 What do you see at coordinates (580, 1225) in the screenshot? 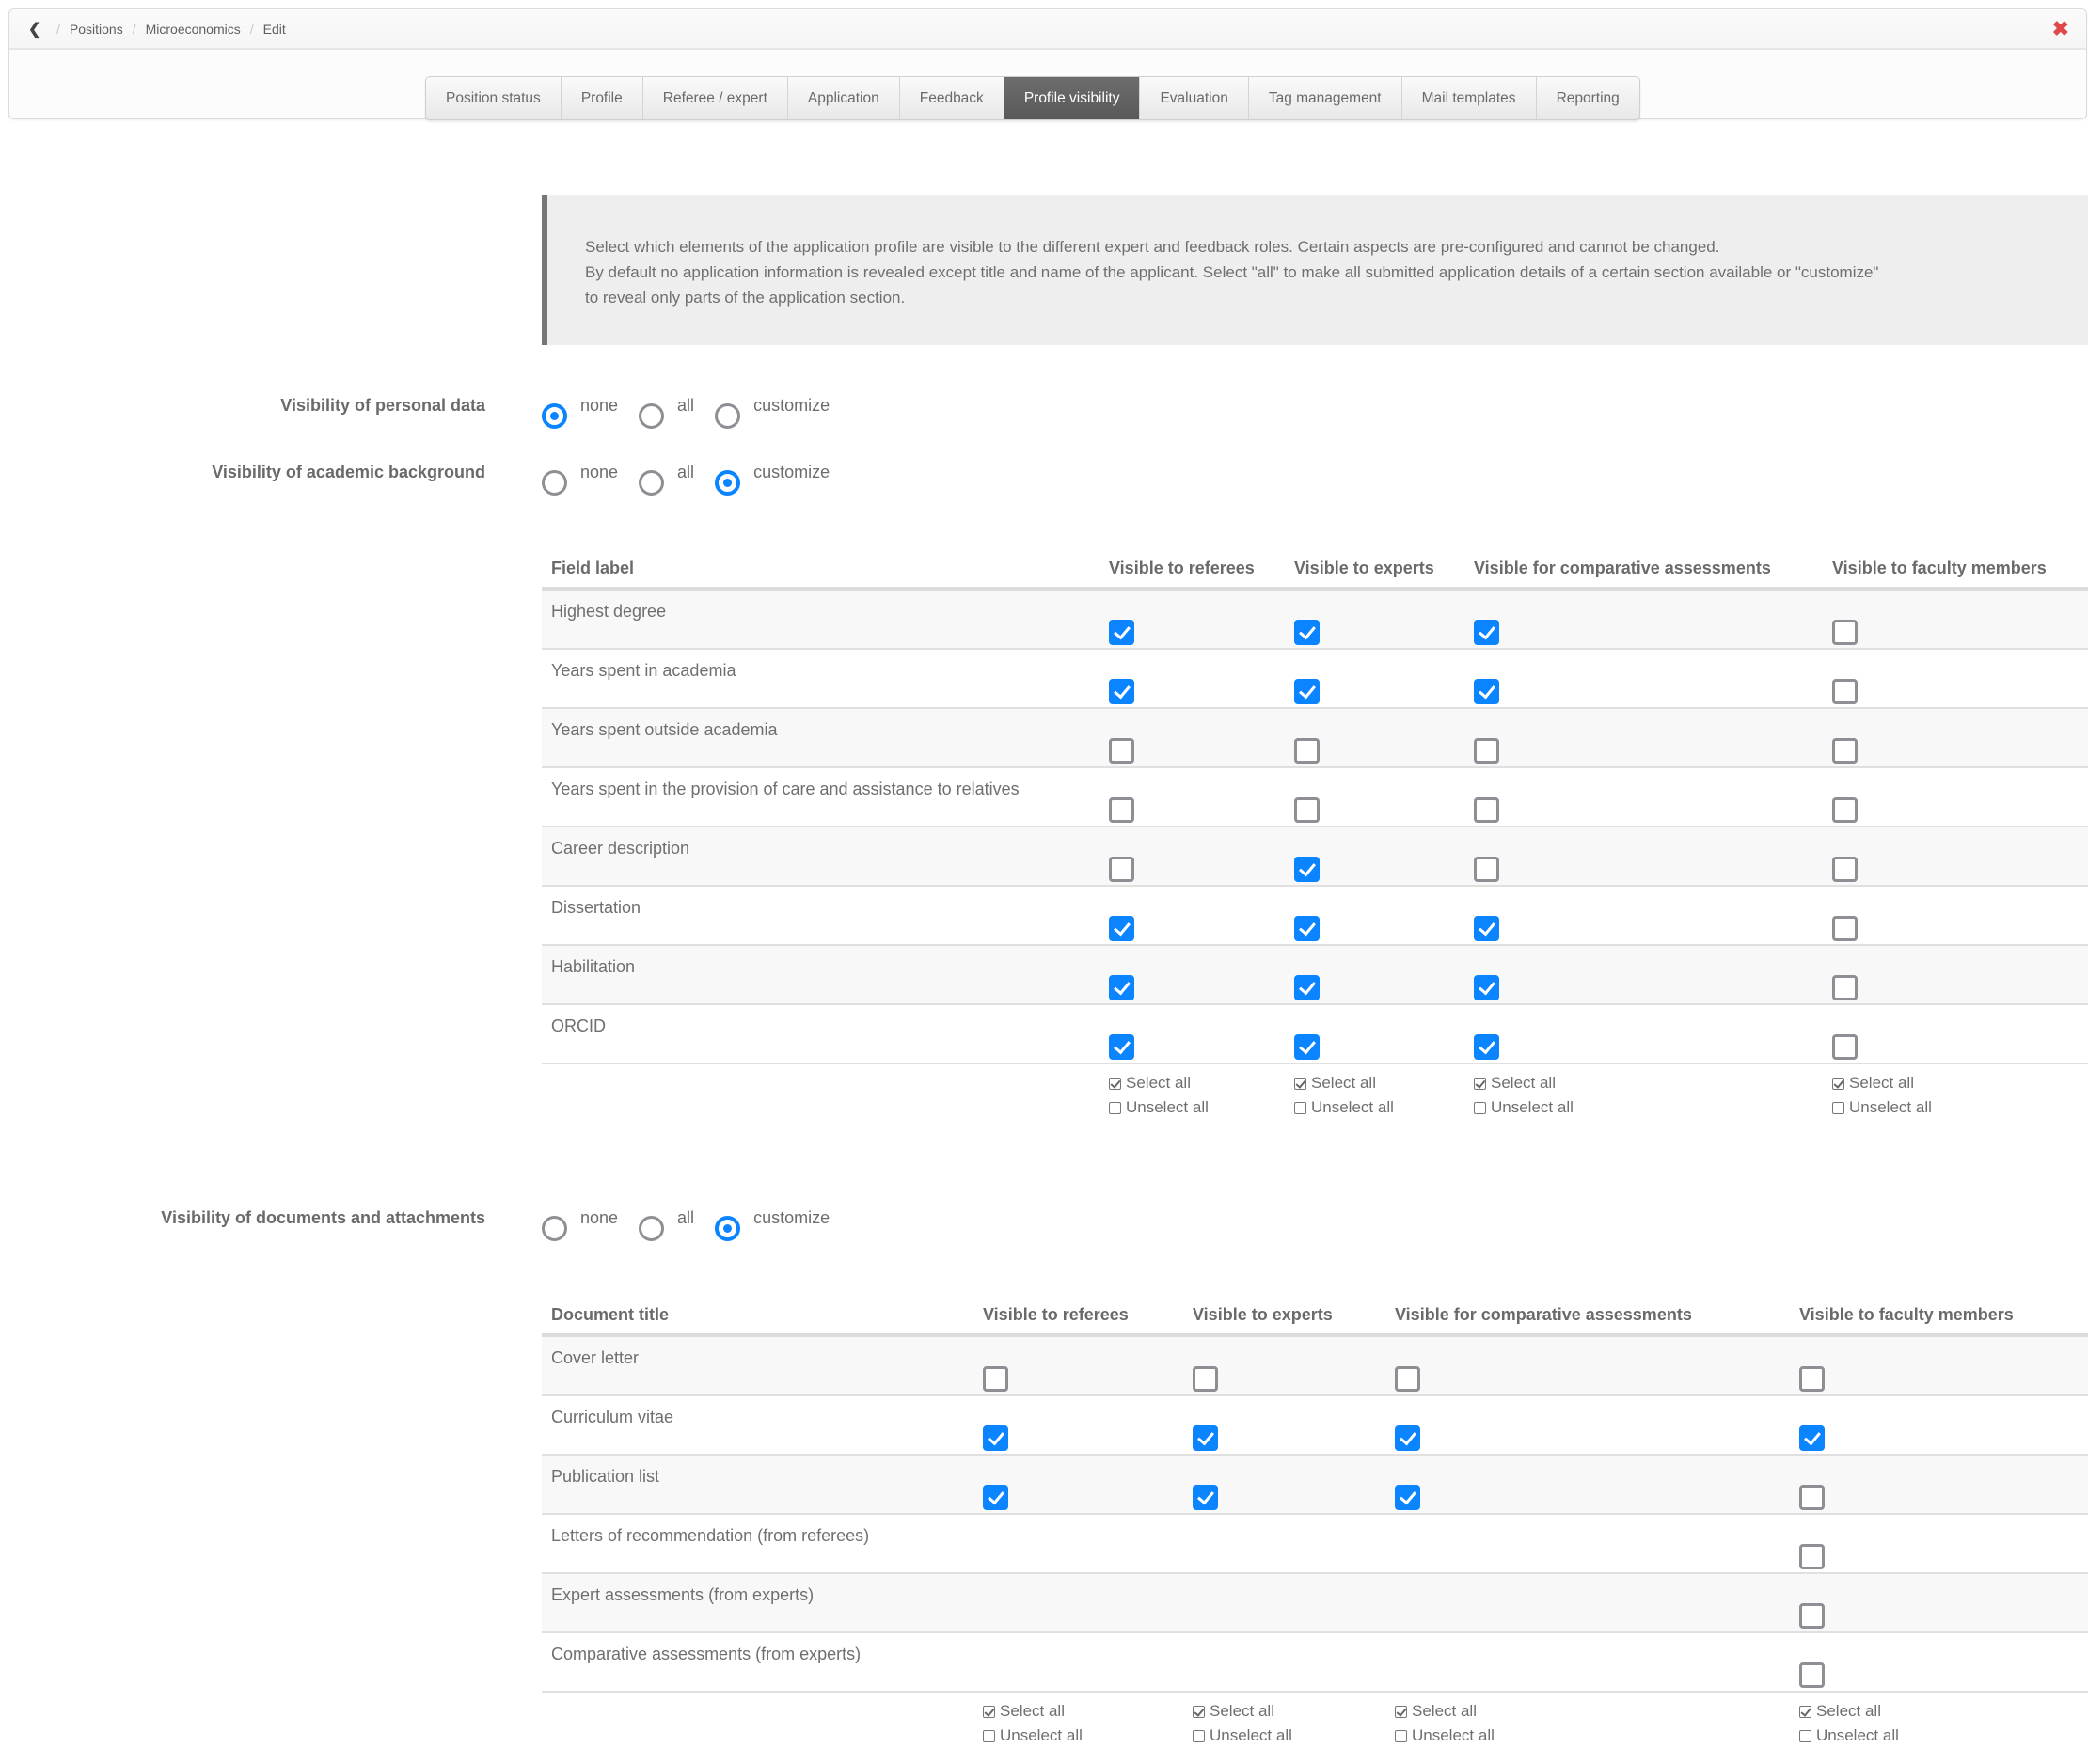
I see `documents-option-none: none` at bounding box center [580, 1225].